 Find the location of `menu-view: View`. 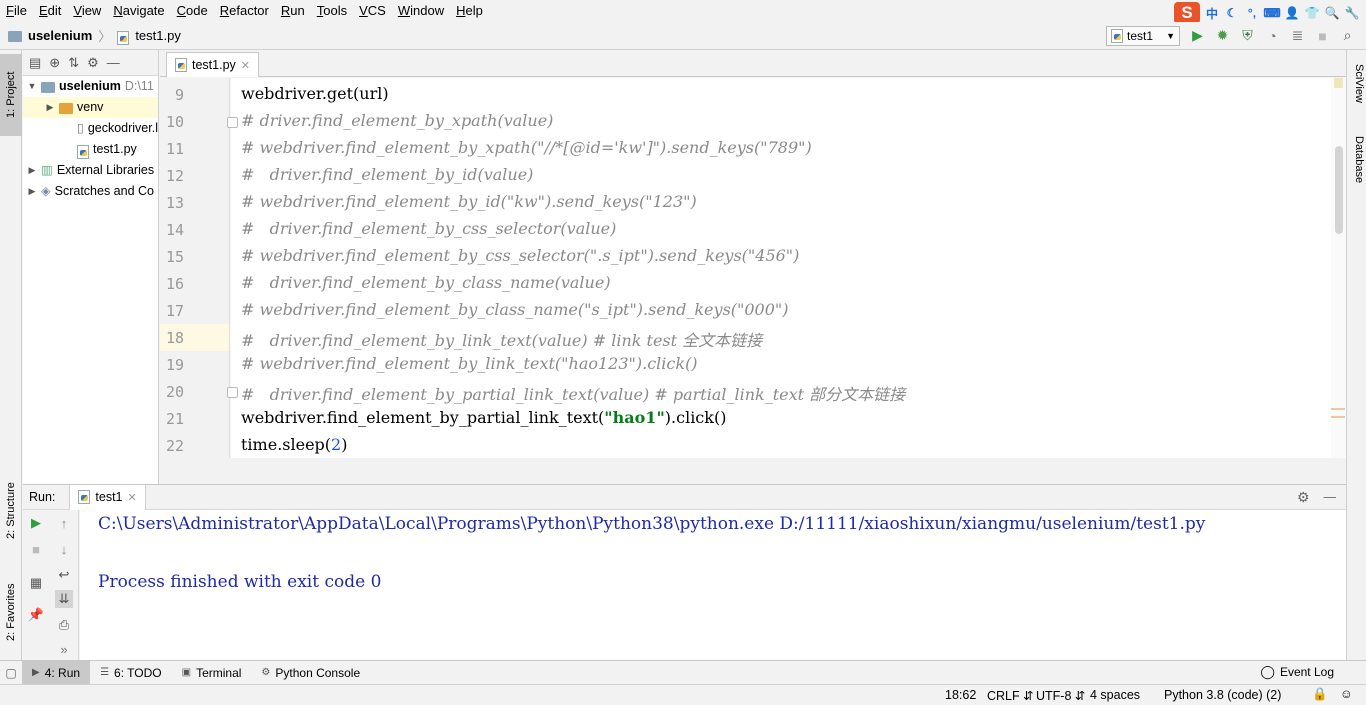

menu-view: View is located at coordinates (87, 11).